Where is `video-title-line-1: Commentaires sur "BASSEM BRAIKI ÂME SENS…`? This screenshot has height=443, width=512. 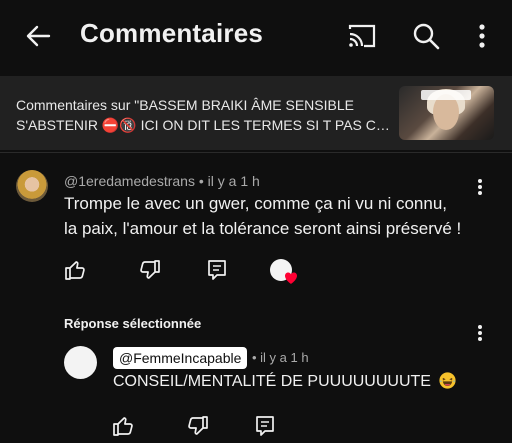 video-title-line-1: Commentaires sur "BASSEM BRAIKI ÂME SENS… is located at coordinates (185, 105).